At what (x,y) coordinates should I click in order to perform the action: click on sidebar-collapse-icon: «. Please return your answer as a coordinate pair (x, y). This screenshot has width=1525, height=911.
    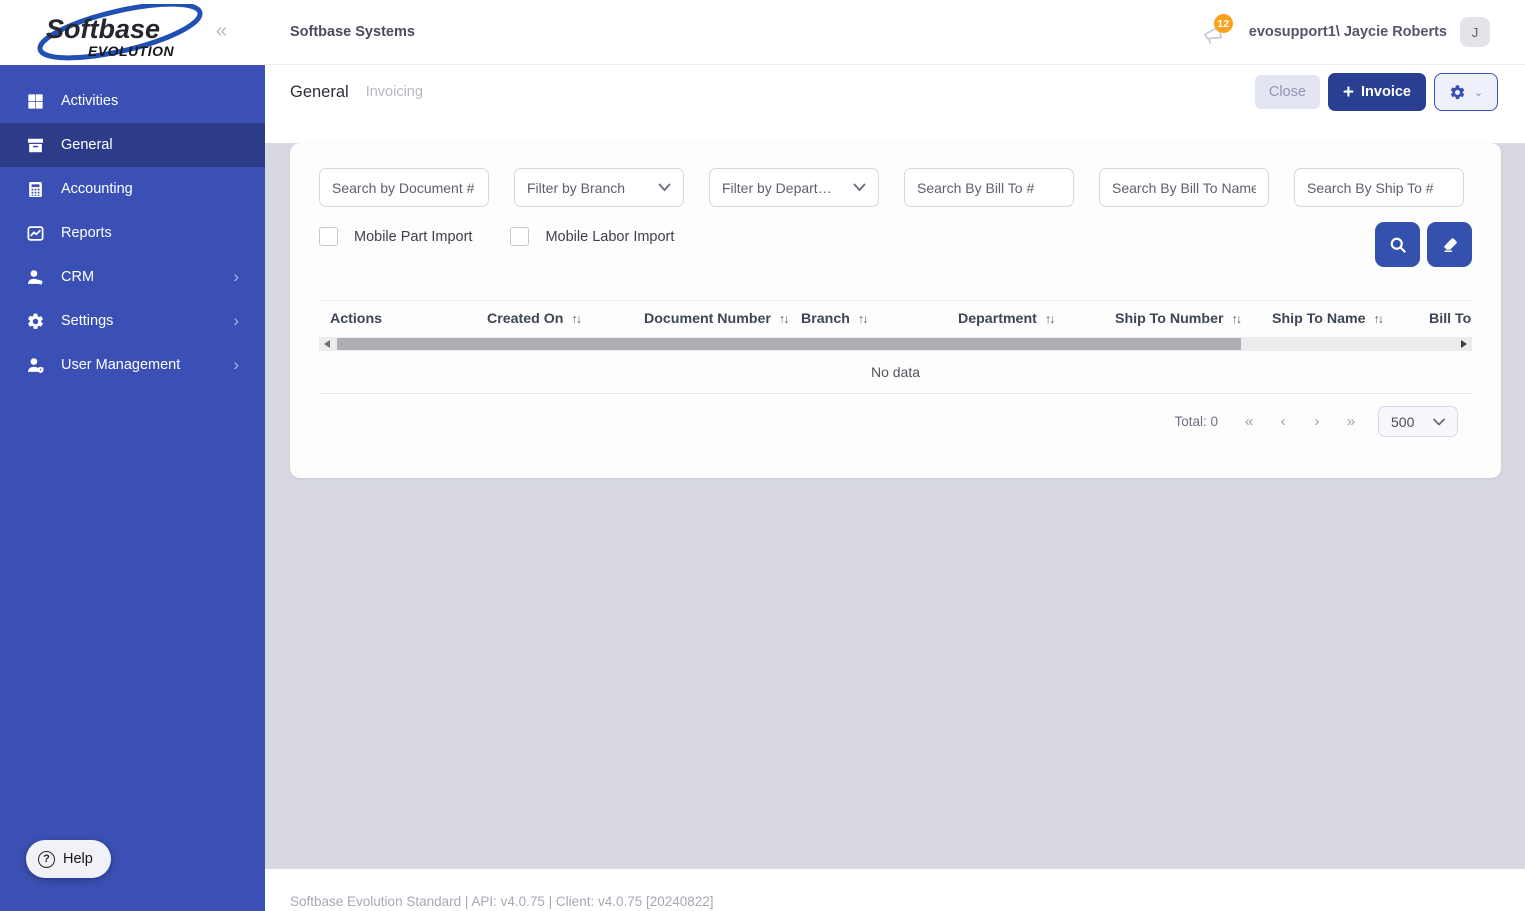
    Looking at the image, I should click on (221, 31).